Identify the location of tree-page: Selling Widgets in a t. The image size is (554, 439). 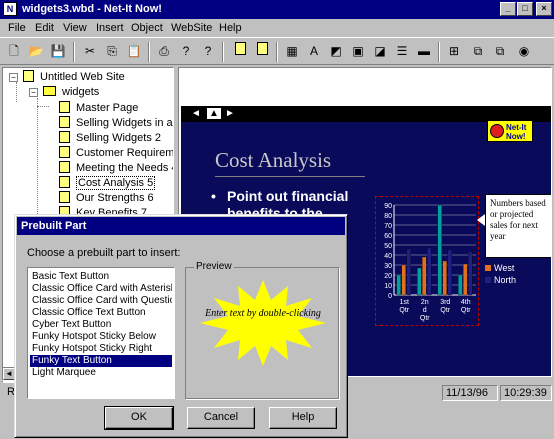
(116, 123).